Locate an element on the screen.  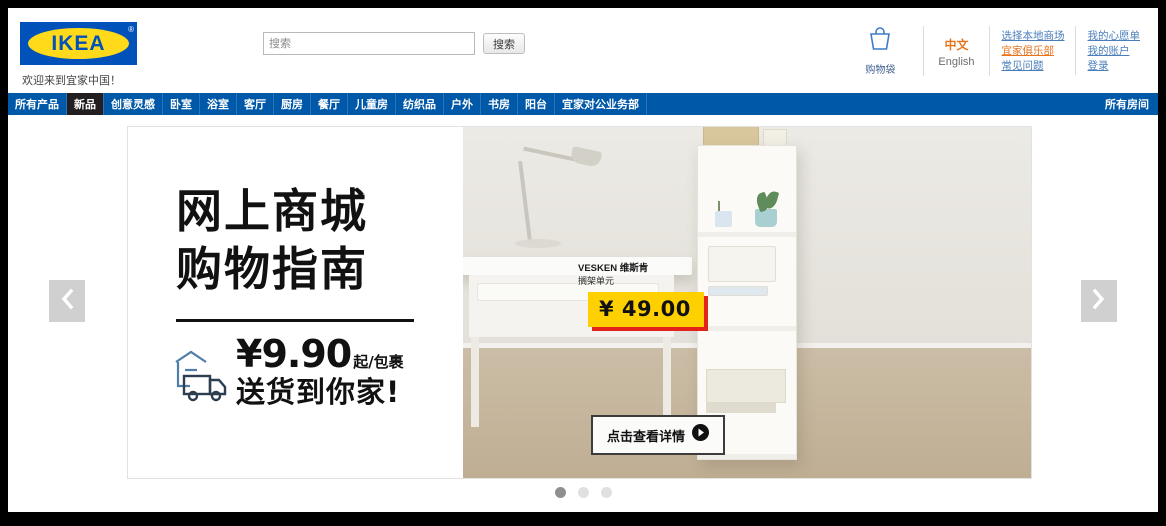
nav-item-all-rooms: 所有房间 is located at coordinates (1127, 104).